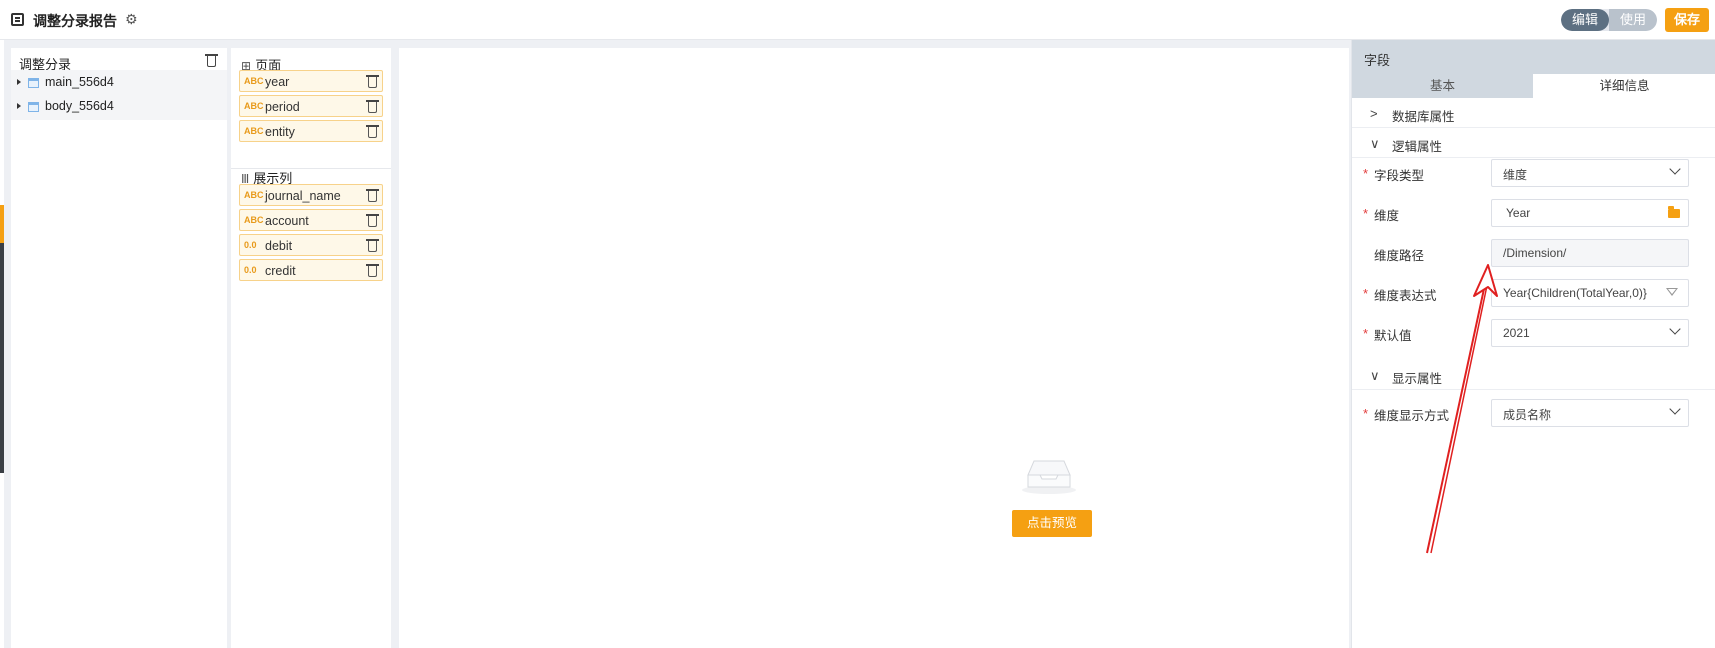 The image size is (1715, 648). What do you see at coordinates (17, 19) in the screenshot?
I see `report-icon` at bounding box center [17, 19].